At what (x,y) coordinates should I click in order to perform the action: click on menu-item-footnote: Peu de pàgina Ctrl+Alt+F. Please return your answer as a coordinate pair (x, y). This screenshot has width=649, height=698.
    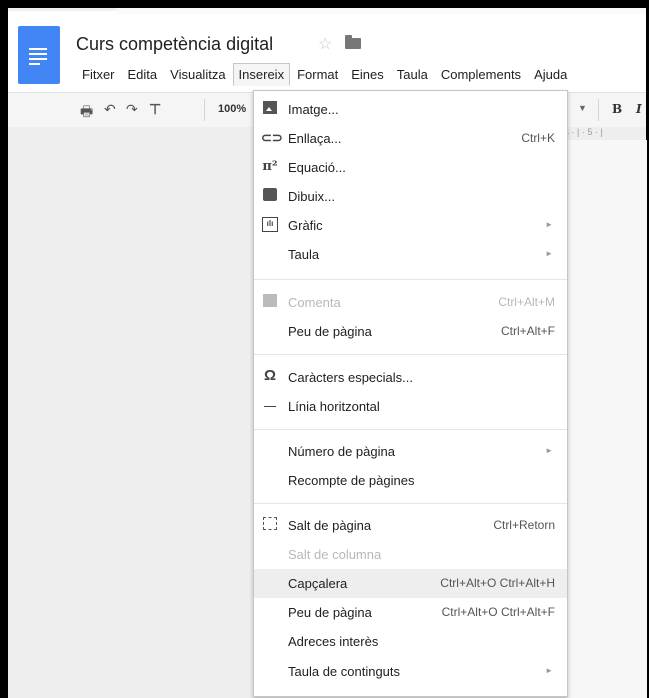
    Looking at the image, I should click on (410, 331).